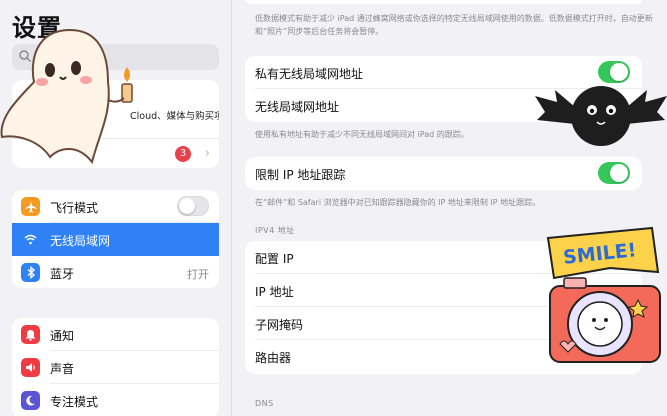 The image size is (667, 416). Describe the element at coordinates (274, 292) in the screenshot. I see `ipv4-row-label: IP 地址` at that location.